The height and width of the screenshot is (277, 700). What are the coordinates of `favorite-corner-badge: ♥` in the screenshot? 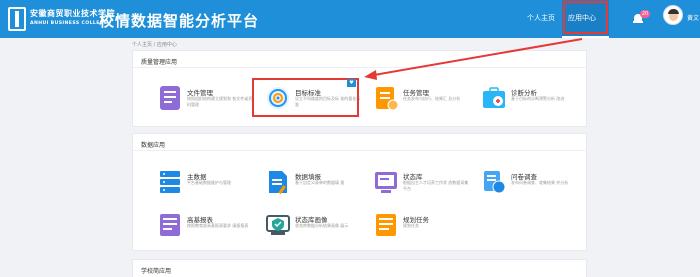 It's located at (351, 83).